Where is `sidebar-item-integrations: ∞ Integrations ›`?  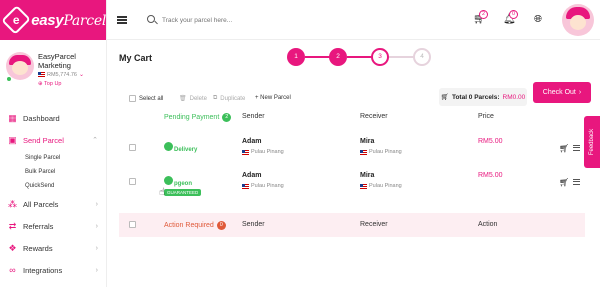
sidebar-item-integrations: ∞ Integrations › is located at coordinates (53, 270).